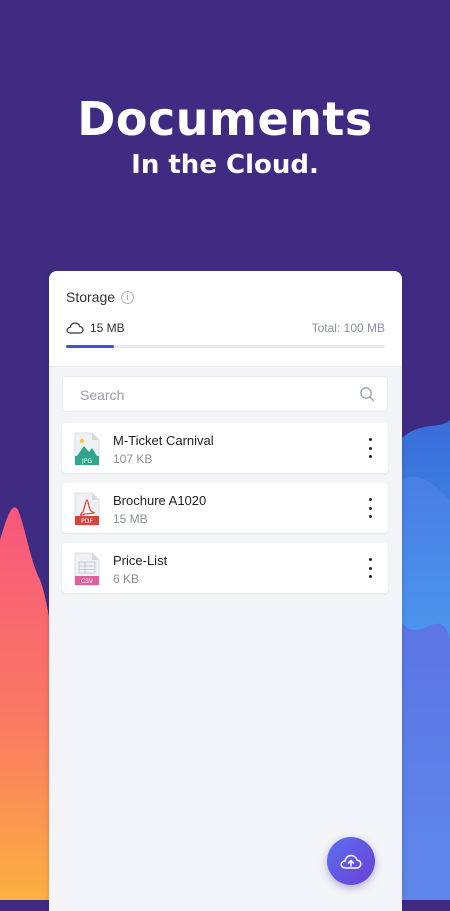 This screenshot has width=450, height=911. Describe the element at coordinates (87, 509) in the screenshot. I see `pdf-file-icon: PDF` at that location.